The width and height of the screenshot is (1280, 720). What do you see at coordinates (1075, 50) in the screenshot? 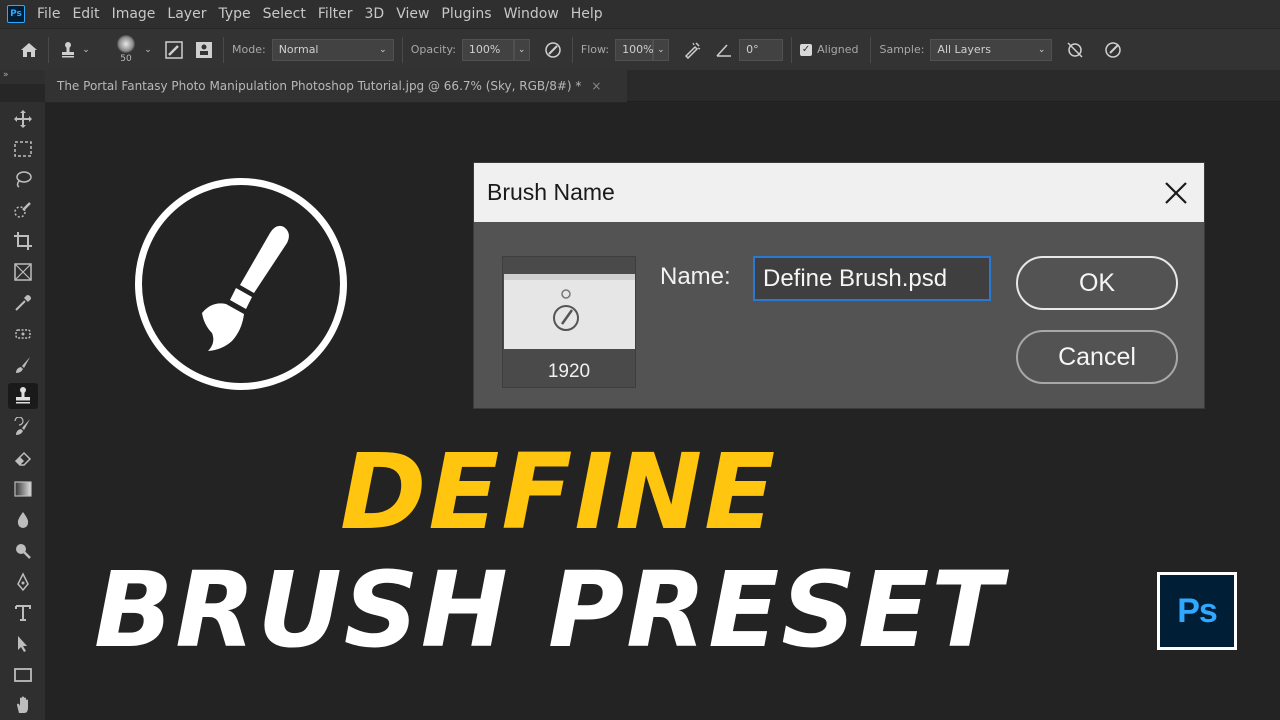
I see `ignore-adjustment-layers-icon` at bounding box center [1075, 50].